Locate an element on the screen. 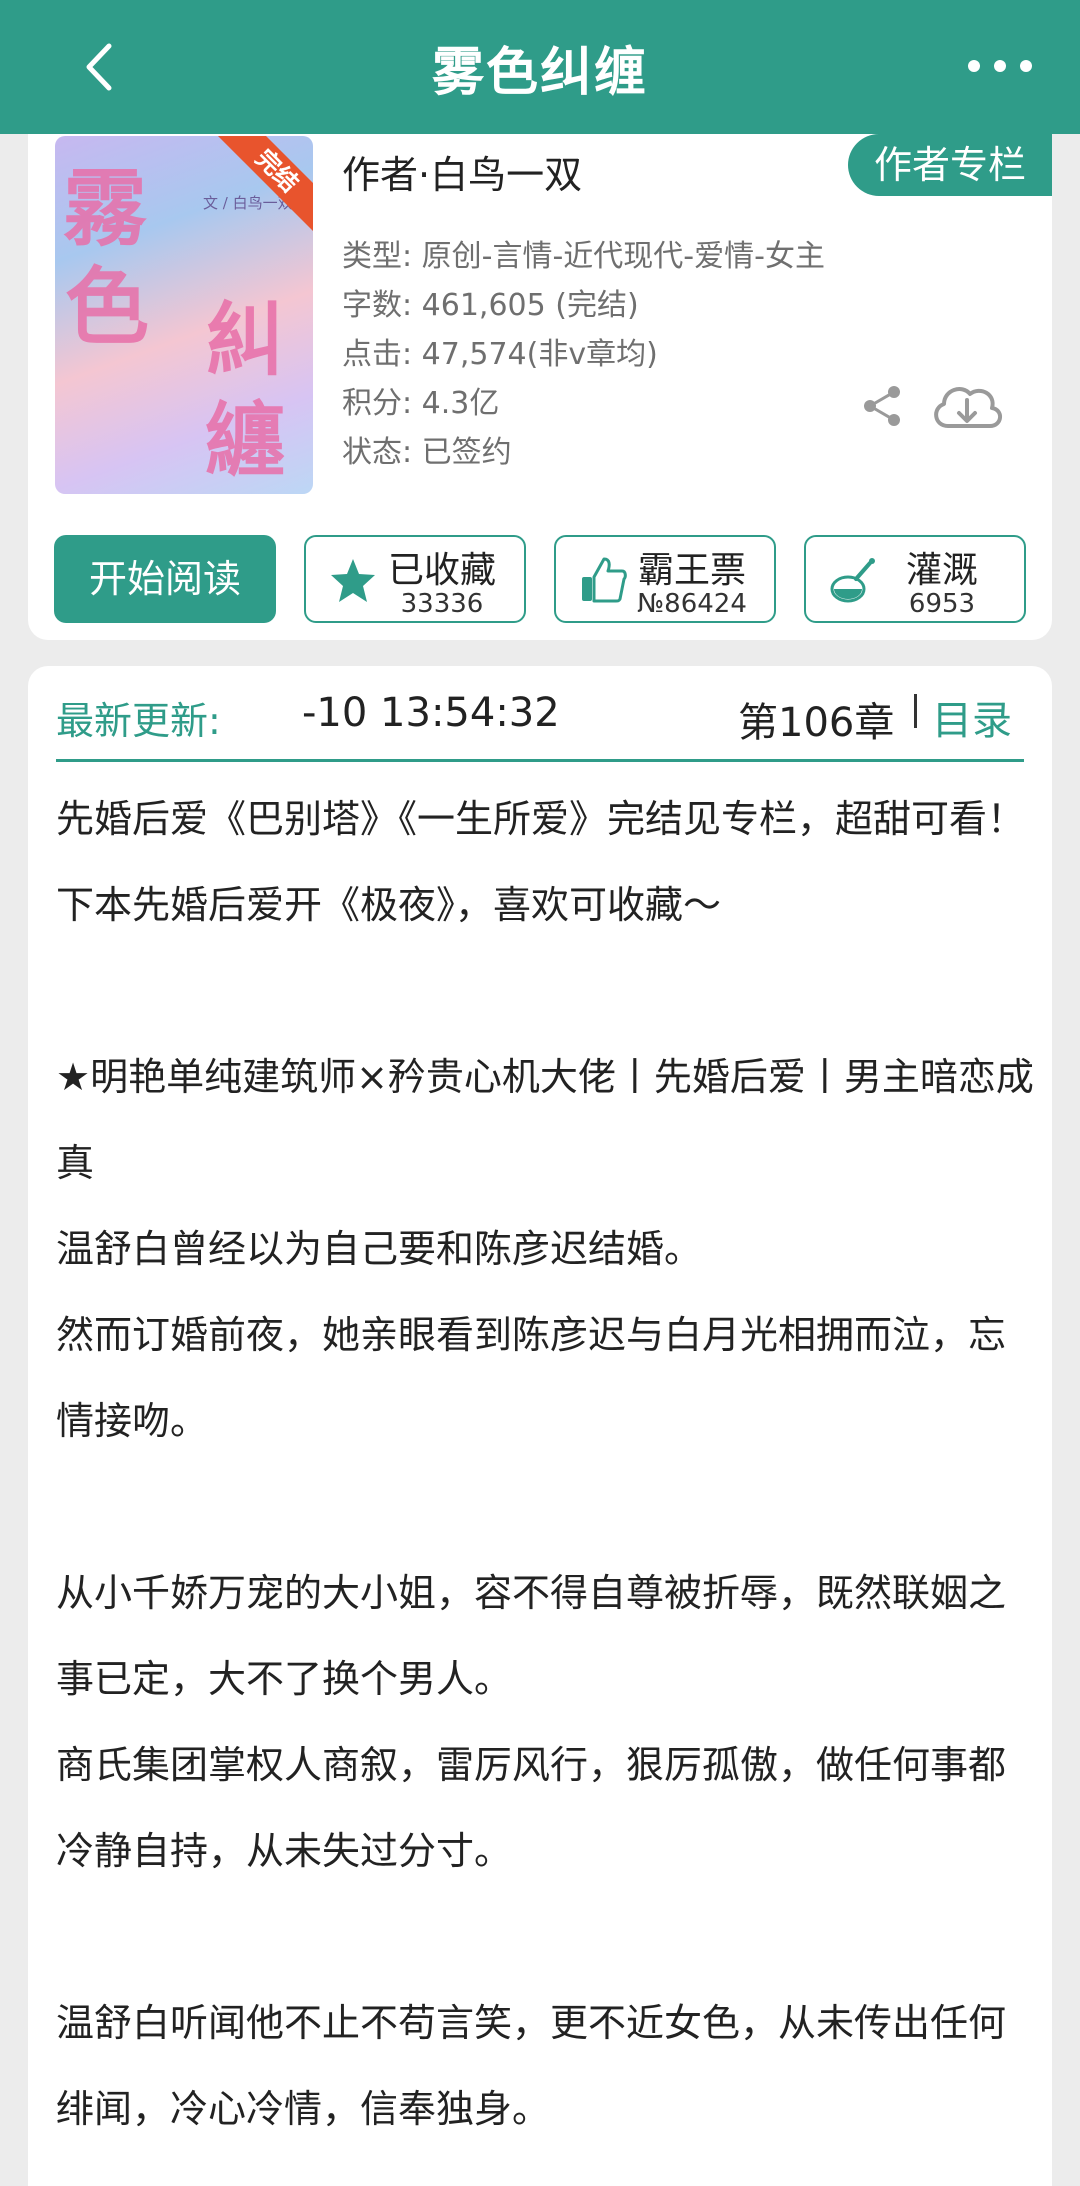 The height and width of the screenshot is (2186, 1080). latest-update-bar: 最新更新: -10 13:54:32 第106章 目录 is located at coordinates (540, 714).